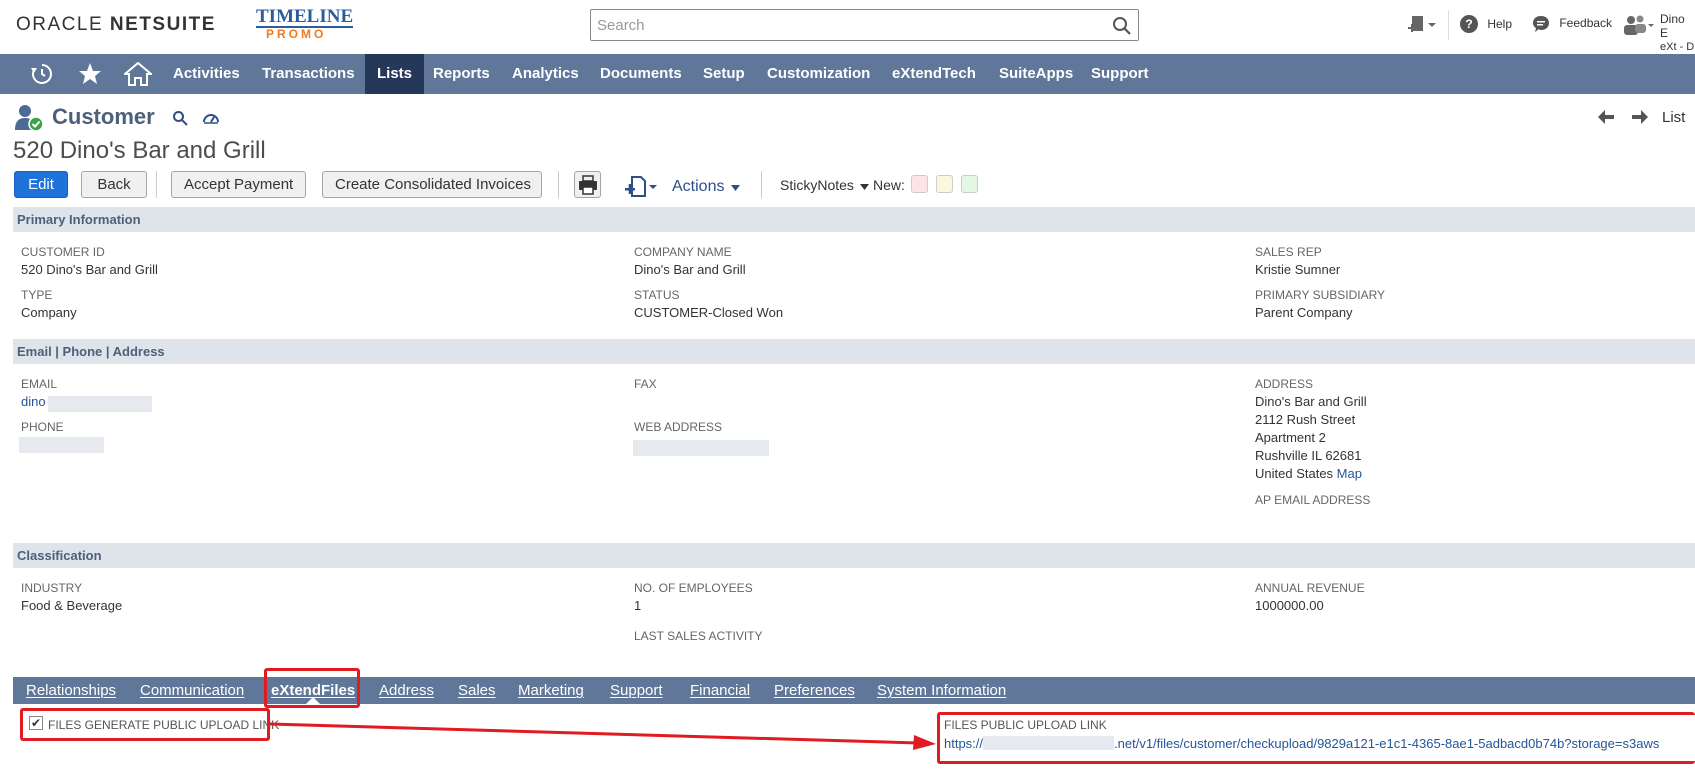 The height and width of the screenshot is (770, 1695). Describe the element at coordinates (461, 74) in the screenshot. I see `nav-reports: Reports` at that location.